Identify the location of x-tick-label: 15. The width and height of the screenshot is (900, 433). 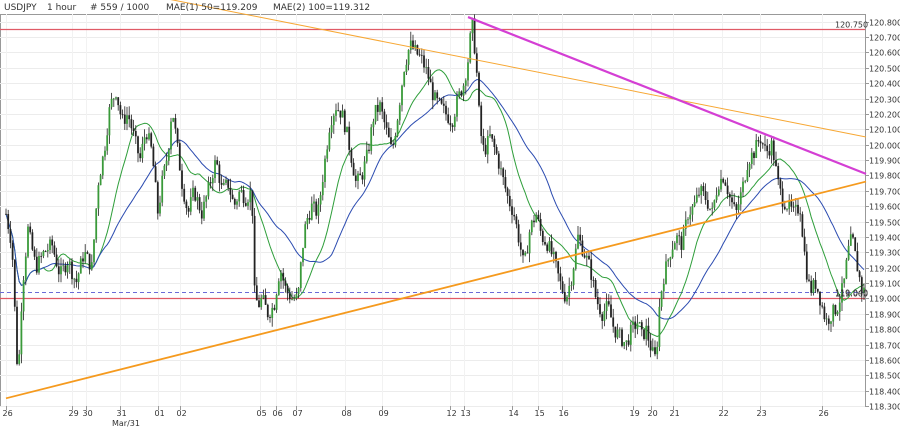
(540, 413).